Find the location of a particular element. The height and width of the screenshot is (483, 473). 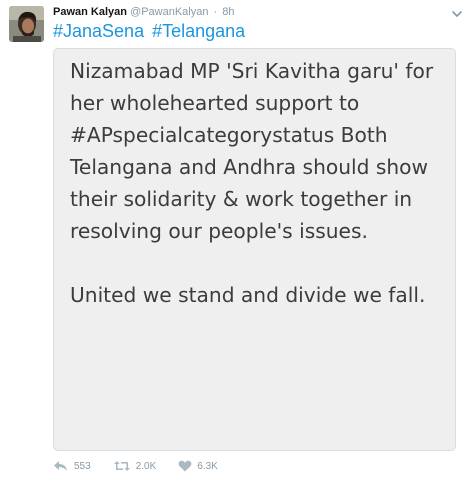

like-button: 6.3K is located at coordinates (198, 466).